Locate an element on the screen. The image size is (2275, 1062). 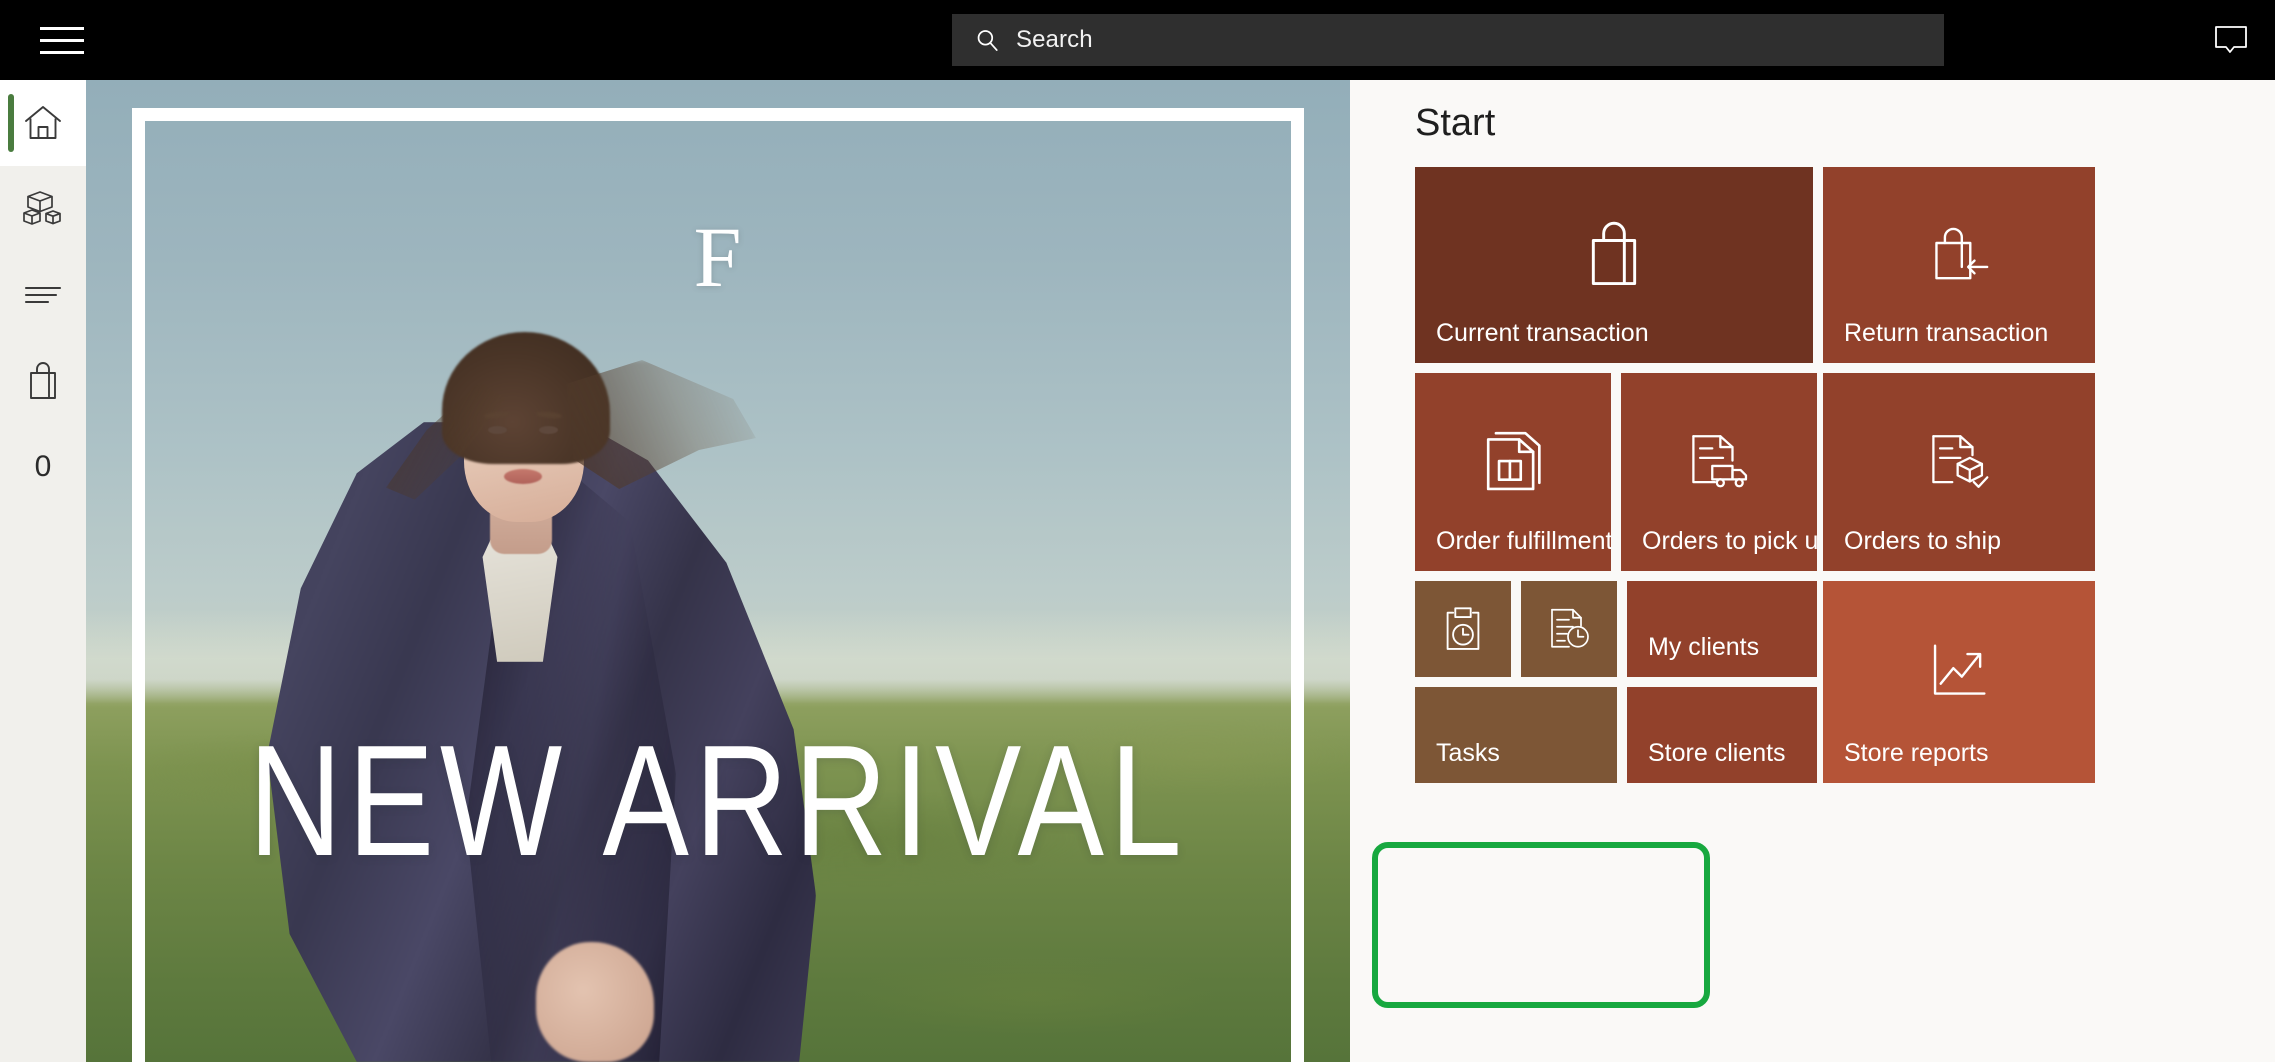
sidebar-item-products is located at coordinates (43, 209).